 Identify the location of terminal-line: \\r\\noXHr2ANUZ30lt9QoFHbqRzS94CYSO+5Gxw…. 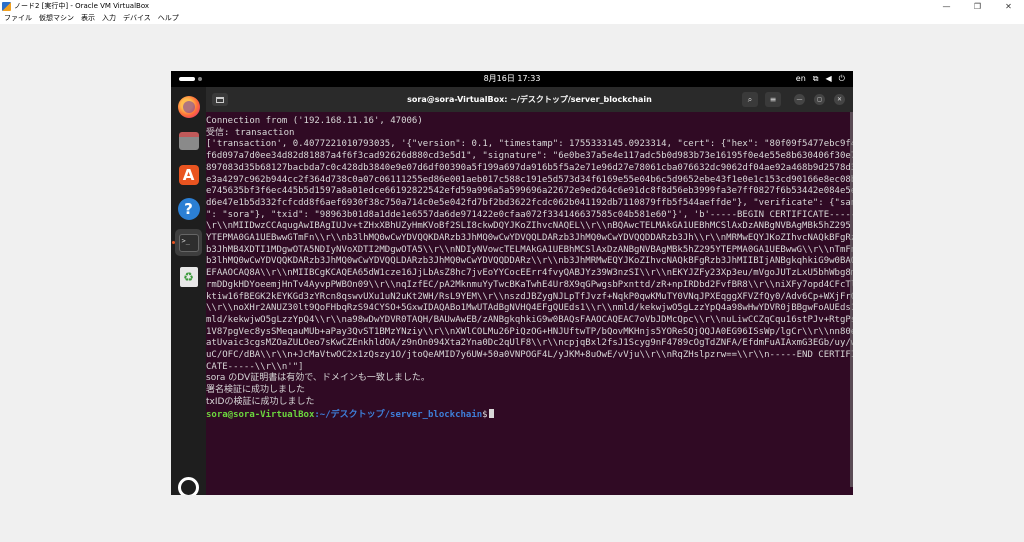
(529, 308).